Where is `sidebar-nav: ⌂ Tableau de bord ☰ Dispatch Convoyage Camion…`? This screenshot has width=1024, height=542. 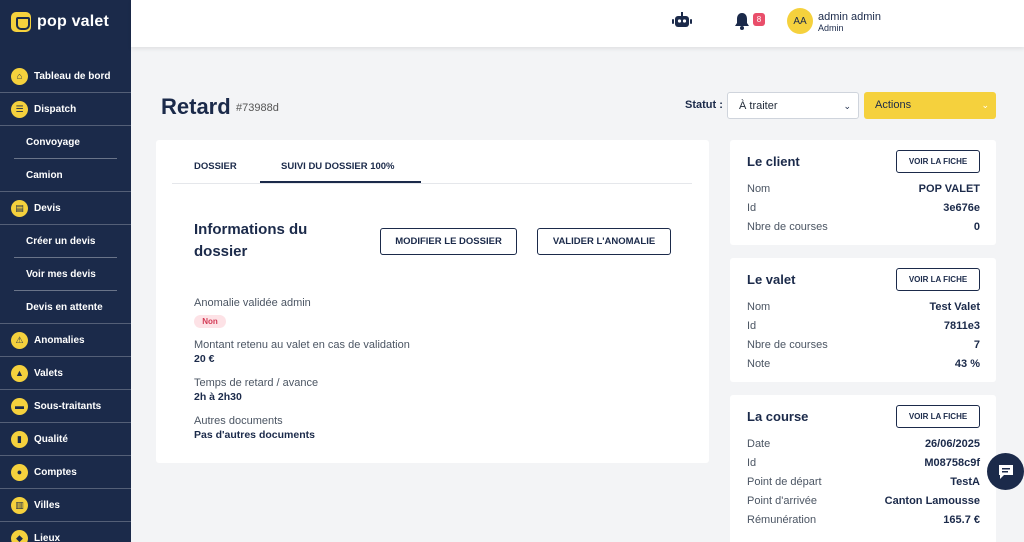
sidebar-nav: ⌂ Tableau de bord ☰ Dispatch Convoyage Camion… is located at coordinates (65, 301).